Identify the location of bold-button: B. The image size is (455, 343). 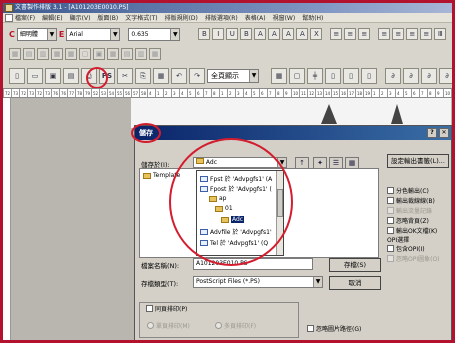
(204, 34).